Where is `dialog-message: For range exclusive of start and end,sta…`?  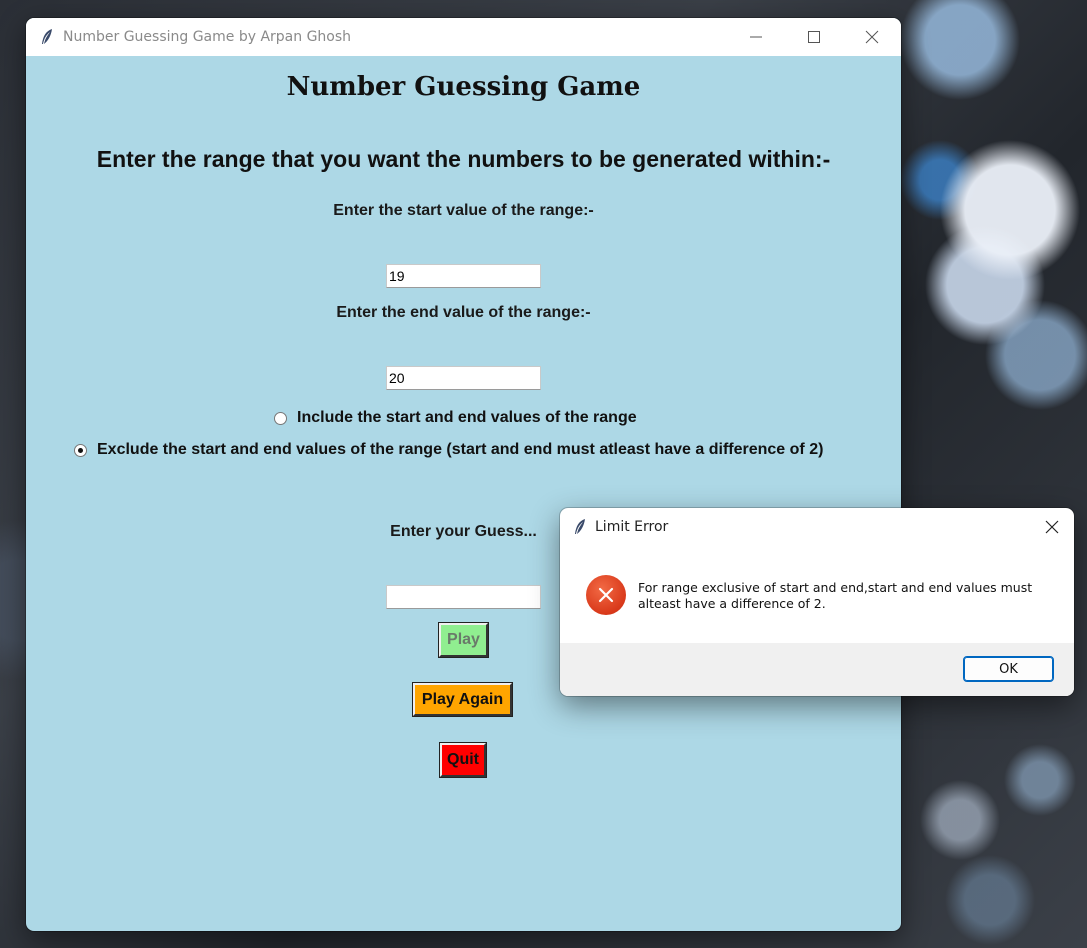
dialog-message: For range exclusive of start and end,sta… is located at coordinates (835, 595).